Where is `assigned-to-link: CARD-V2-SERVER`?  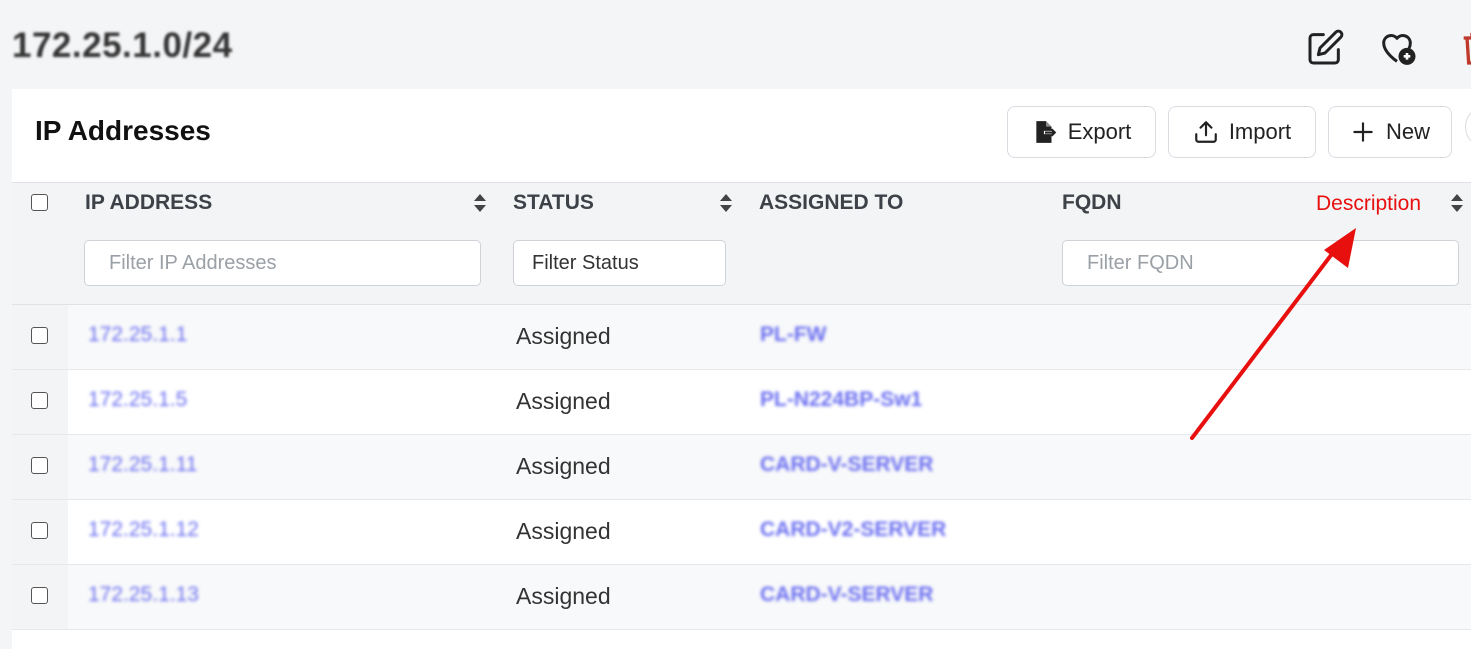
assigned-to-link: CARD-V2-SERVER is located at coordinates (853, 530).